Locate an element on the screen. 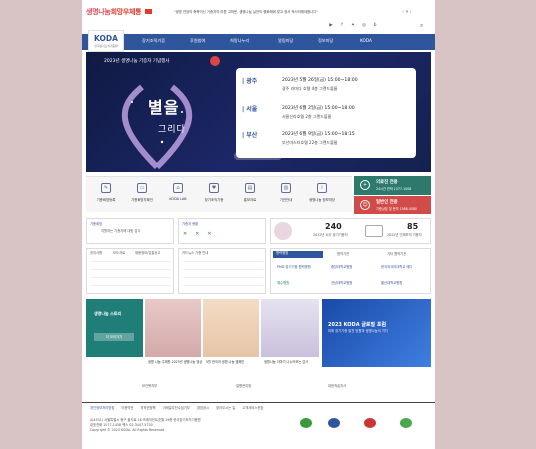 This screenshot has width=536, height=449. nav-item-info: 정보마당 is located at coordinates (325, 41).